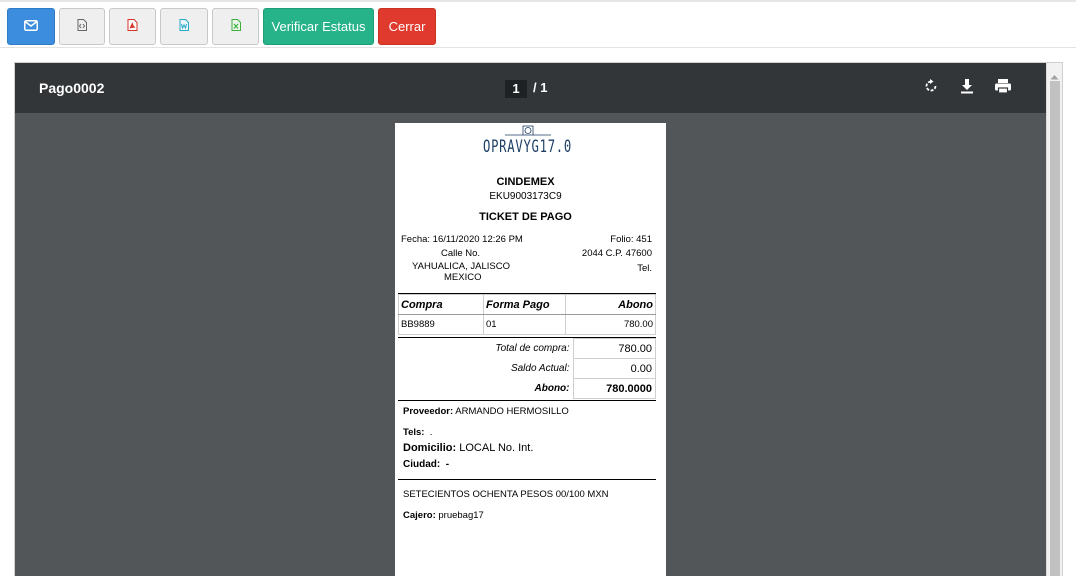 This screenshot has height=576, width=1076. Describe the element at coordinates (644, 268) in the screenshot. I see `address-tel: Tel.` at that location.